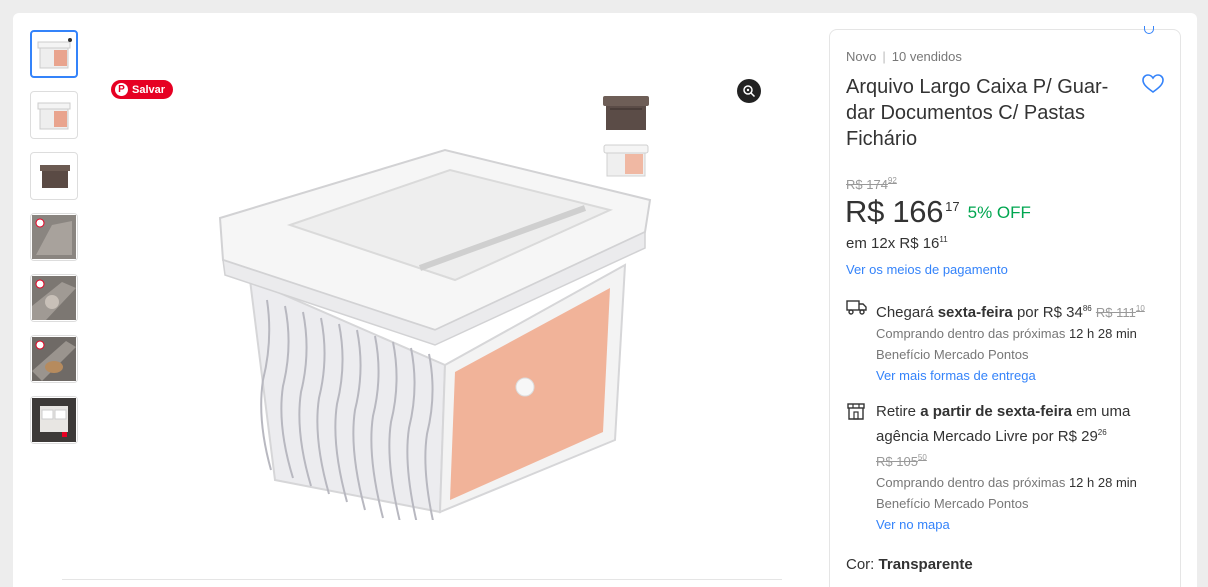  What do you see at coordinates (626, 112) in the screenshot?
I see `color-swatch-brown` at bounding box center [626, 112].